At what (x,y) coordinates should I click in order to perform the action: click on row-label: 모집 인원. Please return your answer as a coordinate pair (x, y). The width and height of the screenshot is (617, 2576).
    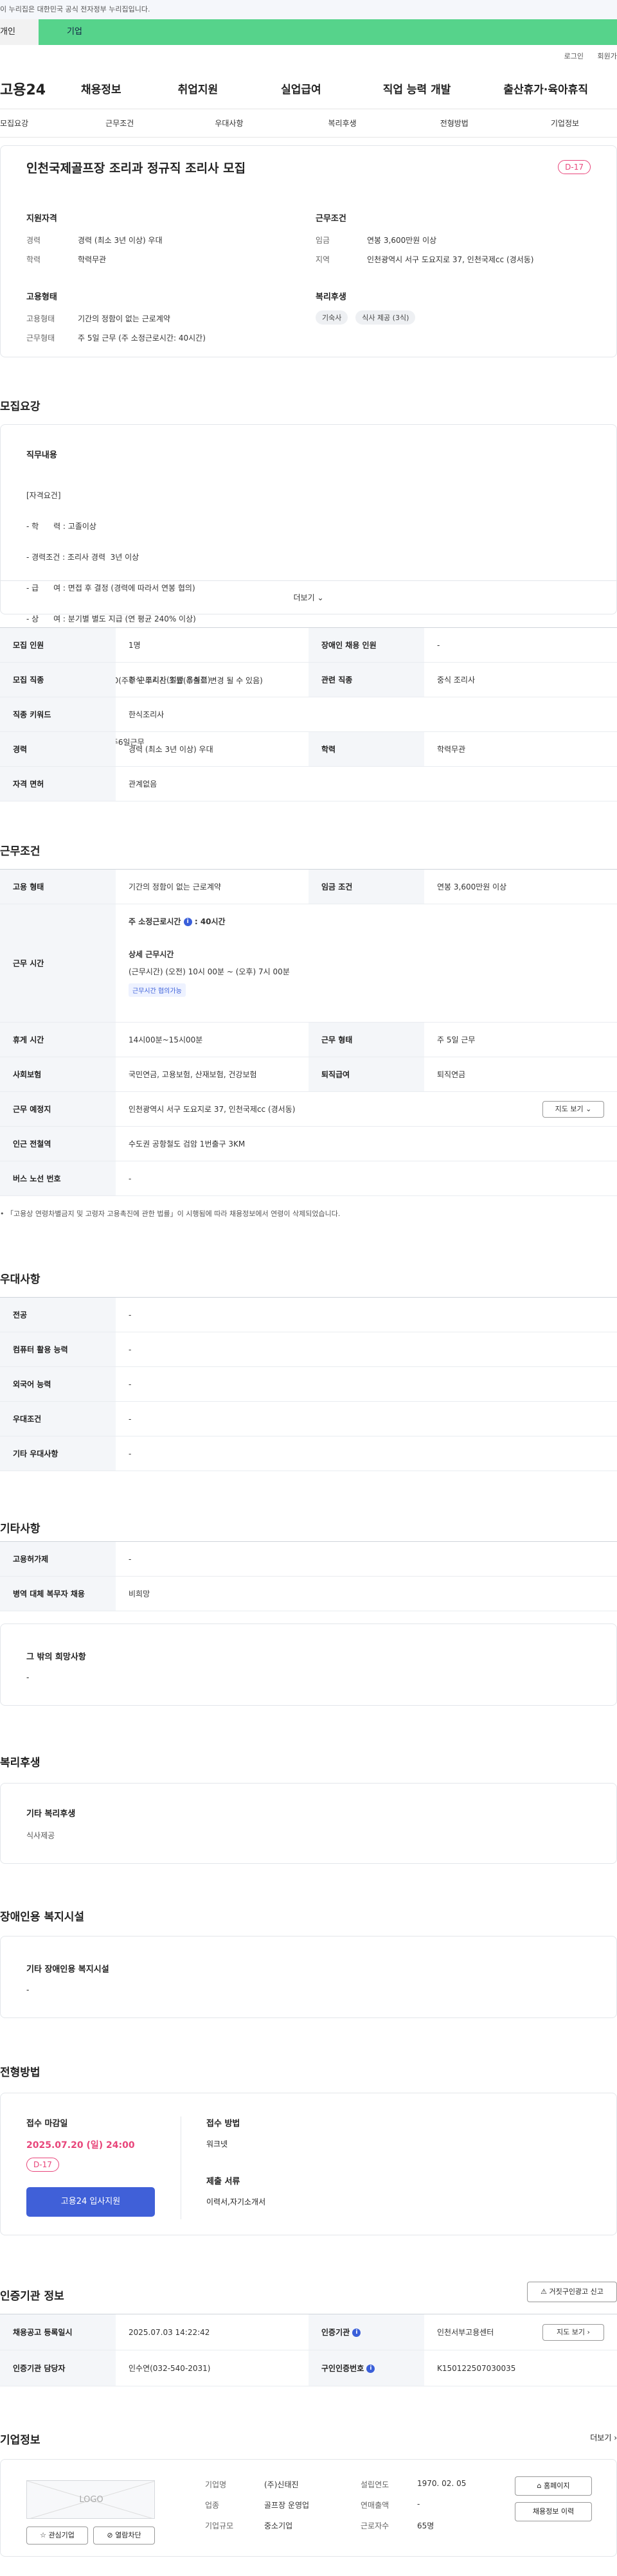
    Looking at the image, I should click on (58, 645).